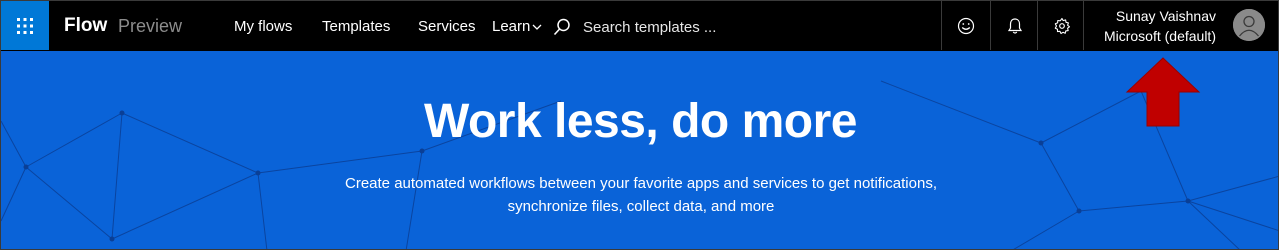  Describe the element at coordinates (1163, 92) in the screenshot. I see `annotation-arrow-up` at that location.